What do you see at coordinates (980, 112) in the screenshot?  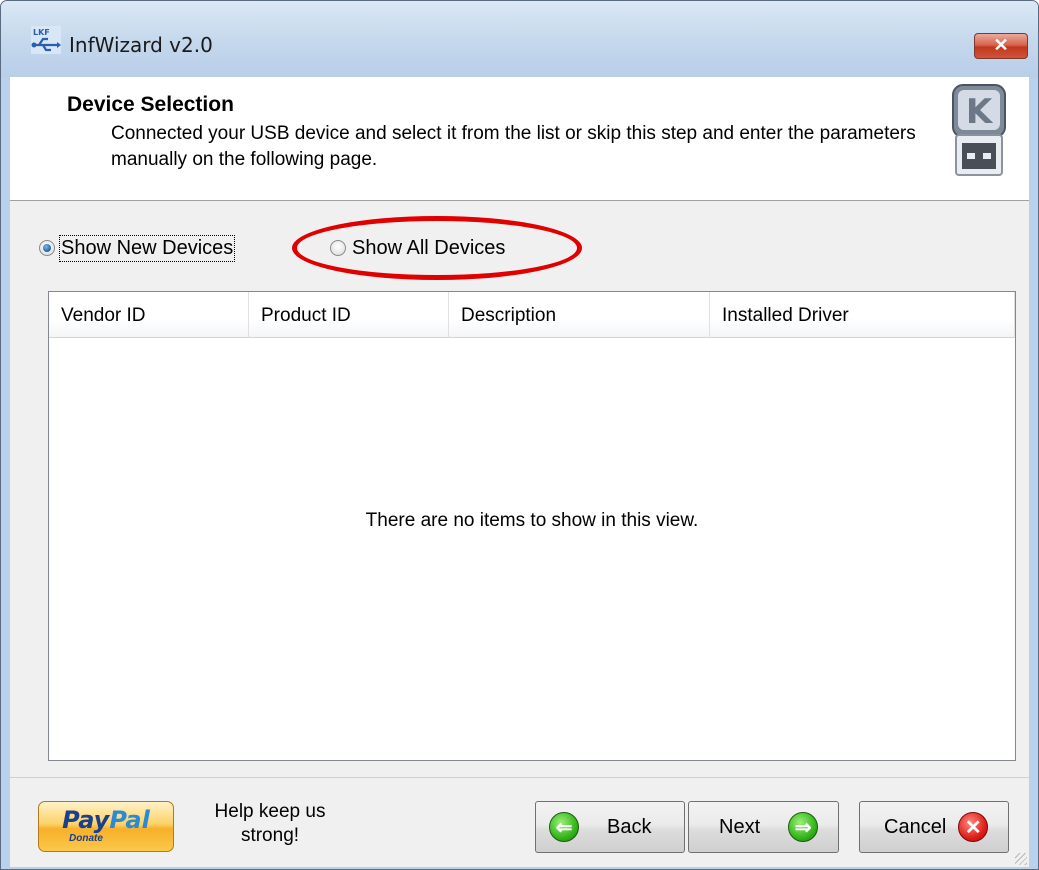 I see `svg-text: K` at bounding box center [980, 112].